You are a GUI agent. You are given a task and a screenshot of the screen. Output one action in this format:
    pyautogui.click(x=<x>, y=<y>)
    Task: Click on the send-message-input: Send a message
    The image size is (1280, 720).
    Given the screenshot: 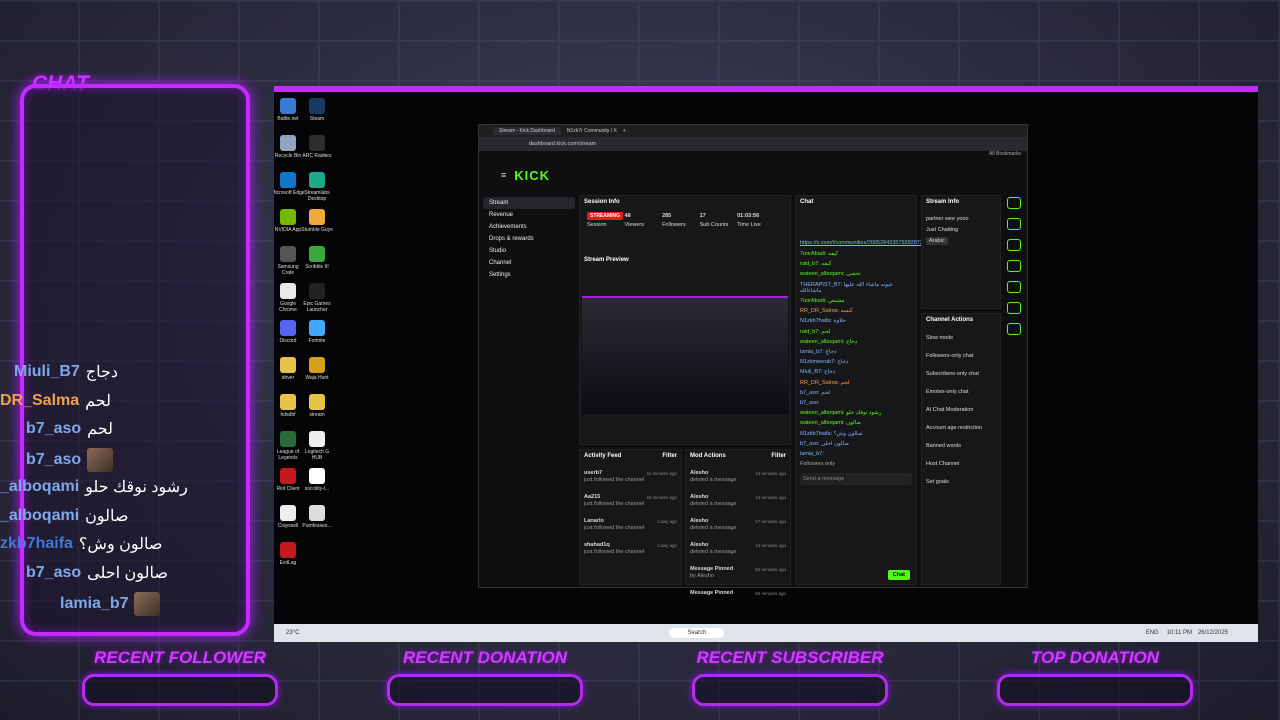 What is the action you would take?
    pyautogui.click(x=856, y=479)
    